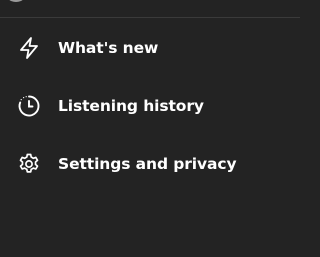  Describe the element at coordinates (131, 106) in the screenshot. I see `menu-item-label: Listening history` at that location.